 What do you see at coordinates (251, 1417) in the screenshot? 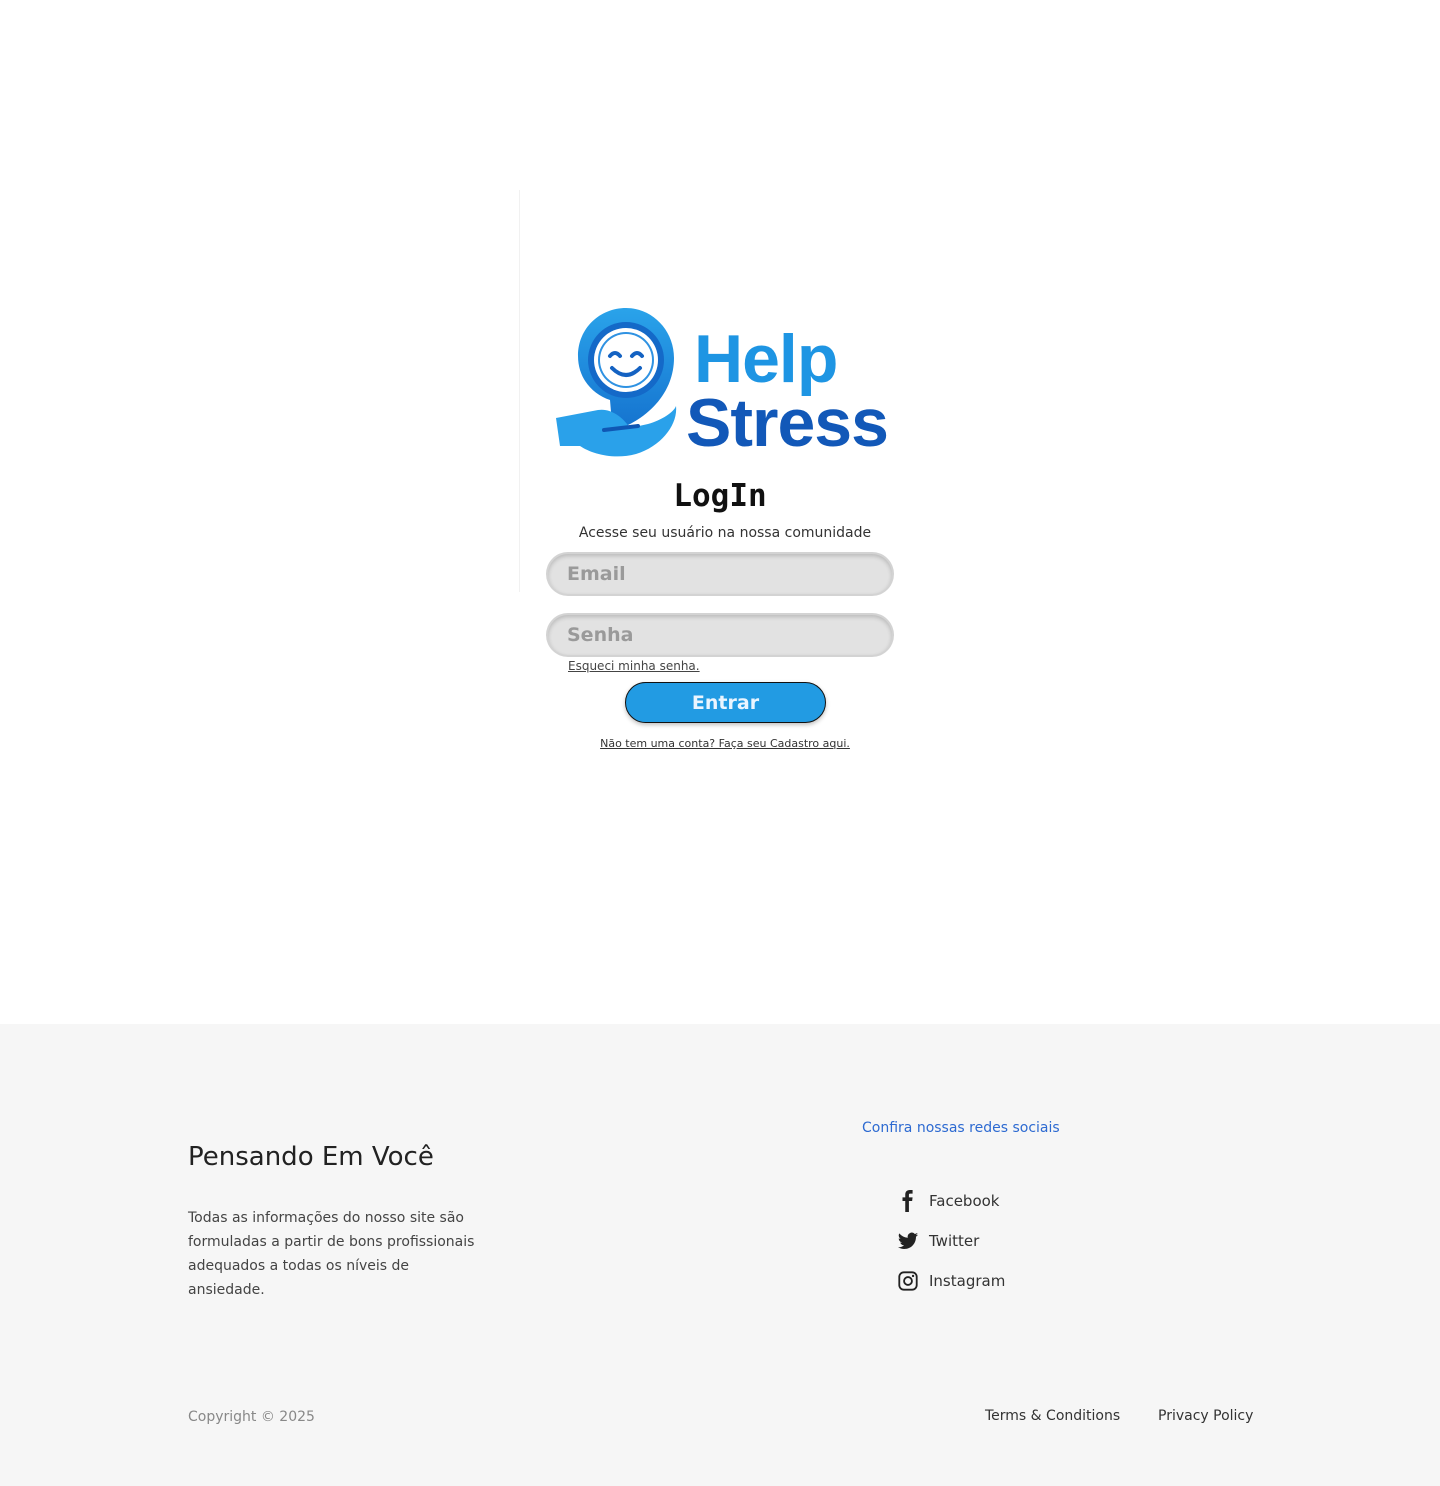
I see `copyright: Copyright © 2025` at bounding box center [251, 1417].